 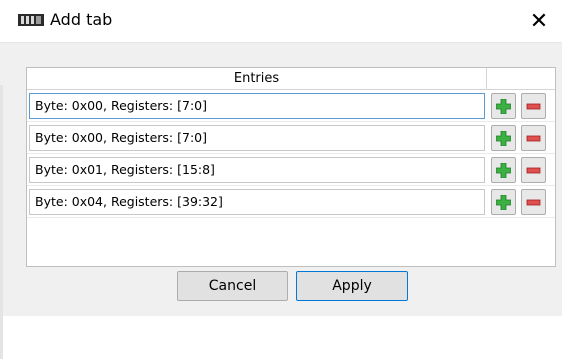 I want to click on cancel-button: Cancel, so click(x=232, y=286).